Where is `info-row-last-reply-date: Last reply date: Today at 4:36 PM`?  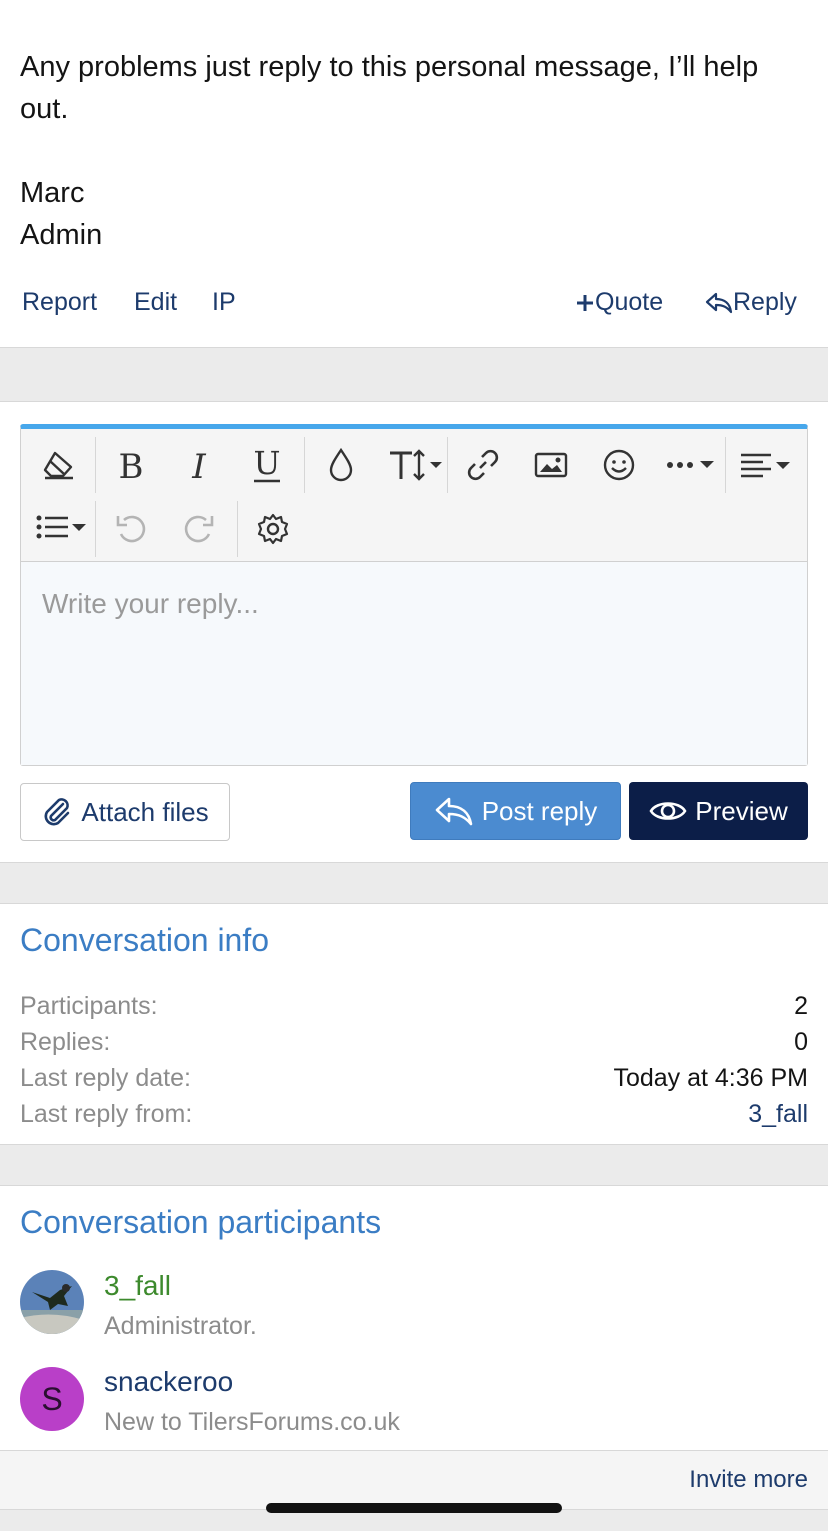 info-row-last-reply-date: Last reply date: Today at 4:36 PM is located at coordinates (414, 1082).